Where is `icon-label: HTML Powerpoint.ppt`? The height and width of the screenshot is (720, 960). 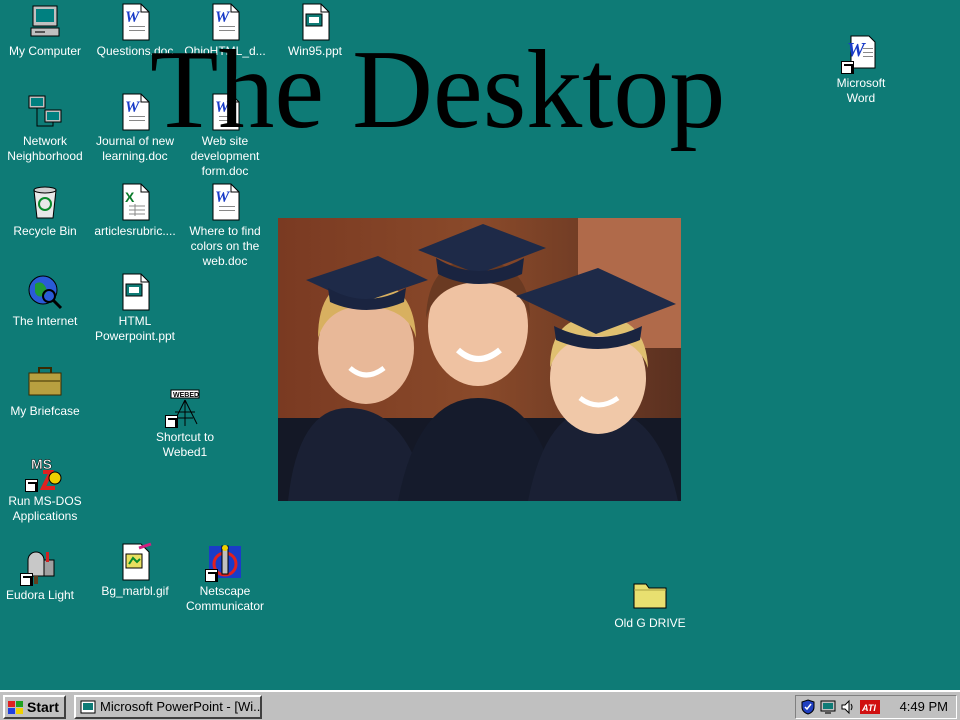
icon-label: HTML Powerpoint.ppt is located at coordinates (135, 328).